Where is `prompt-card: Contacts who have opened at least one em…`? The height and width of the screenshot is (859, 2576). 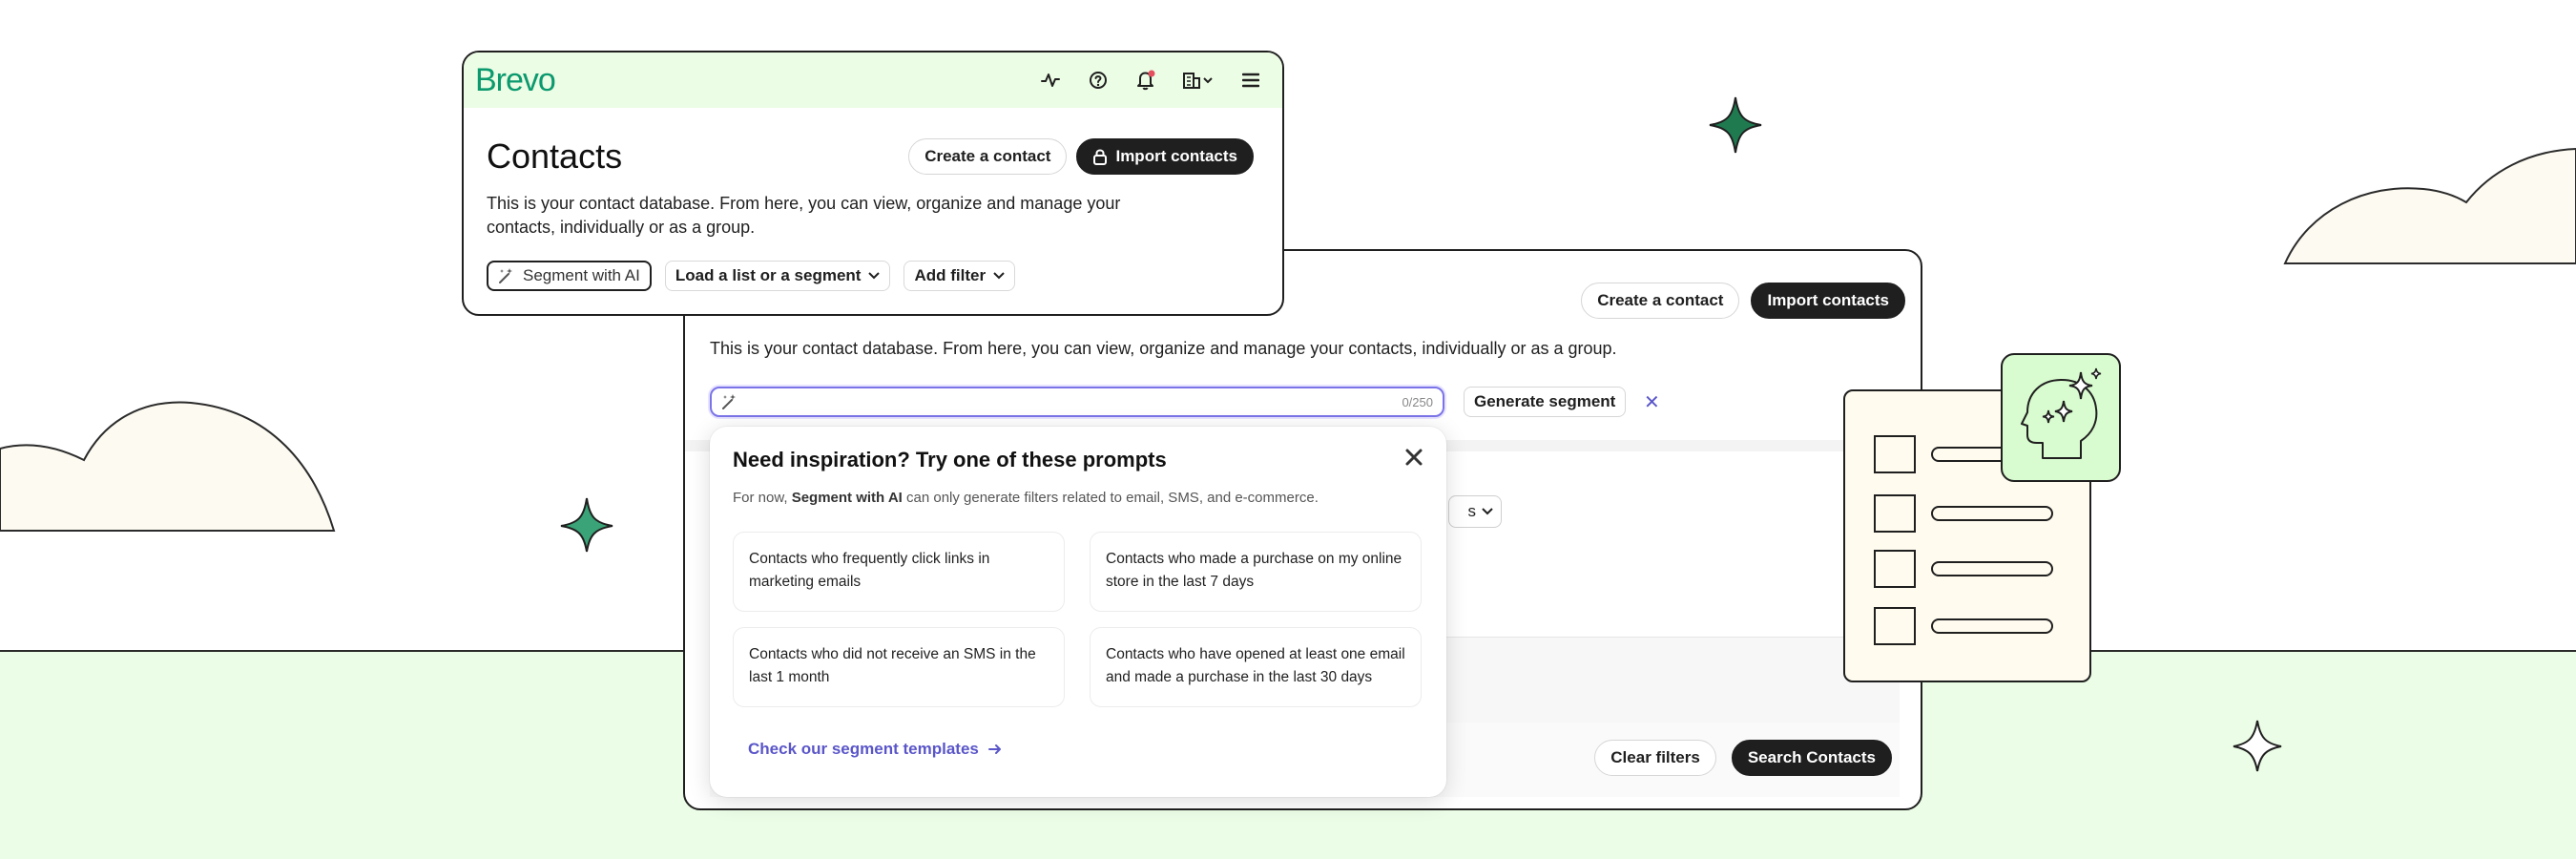 prompt-card: Contacts who have opened at least one em… is located at coordinates (1256, 667).